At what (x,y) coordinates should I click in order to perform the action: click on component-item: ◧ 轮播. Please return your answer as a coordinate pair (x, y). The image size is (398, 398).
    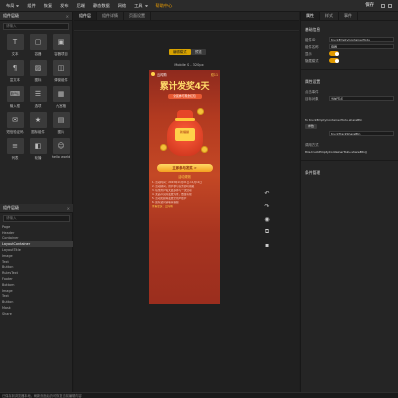
    Looking at the image, I should click on (38, 150).